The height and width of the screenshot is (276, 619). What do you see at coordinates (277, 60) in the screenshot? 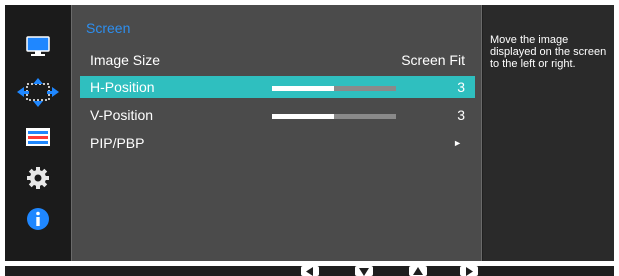
I see `menu-item-image-size: Image Size Screen Fit` at bounding box center [277, 60].